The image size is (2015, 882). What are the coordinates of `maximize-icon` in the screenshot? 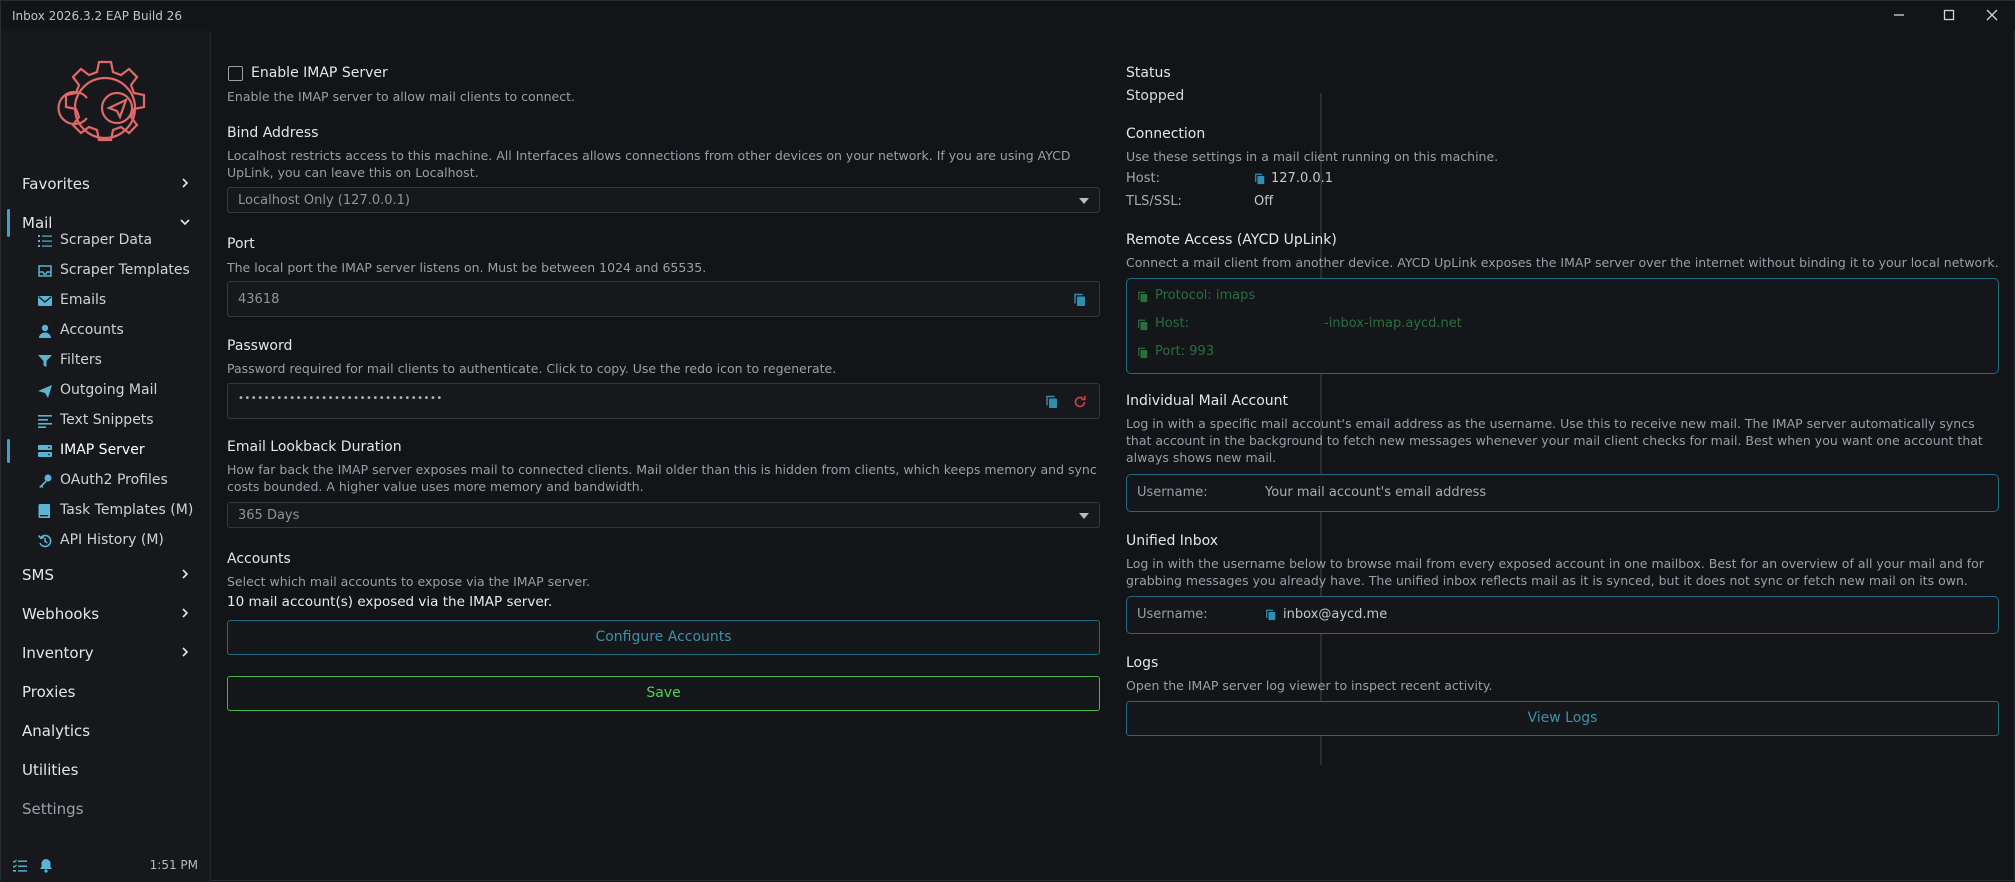 It's located at (1949, 15).